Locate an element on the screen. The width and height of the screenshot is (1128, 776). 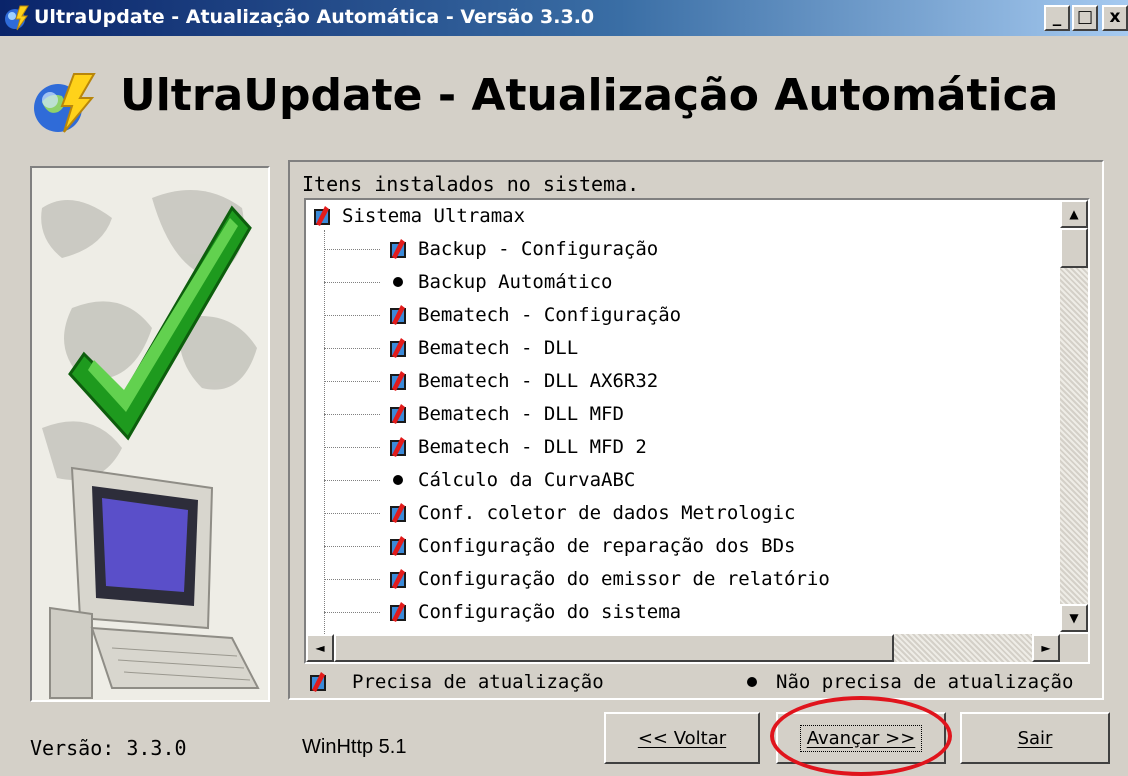
computer-checkmark-image is located at coordinates (150, 434).